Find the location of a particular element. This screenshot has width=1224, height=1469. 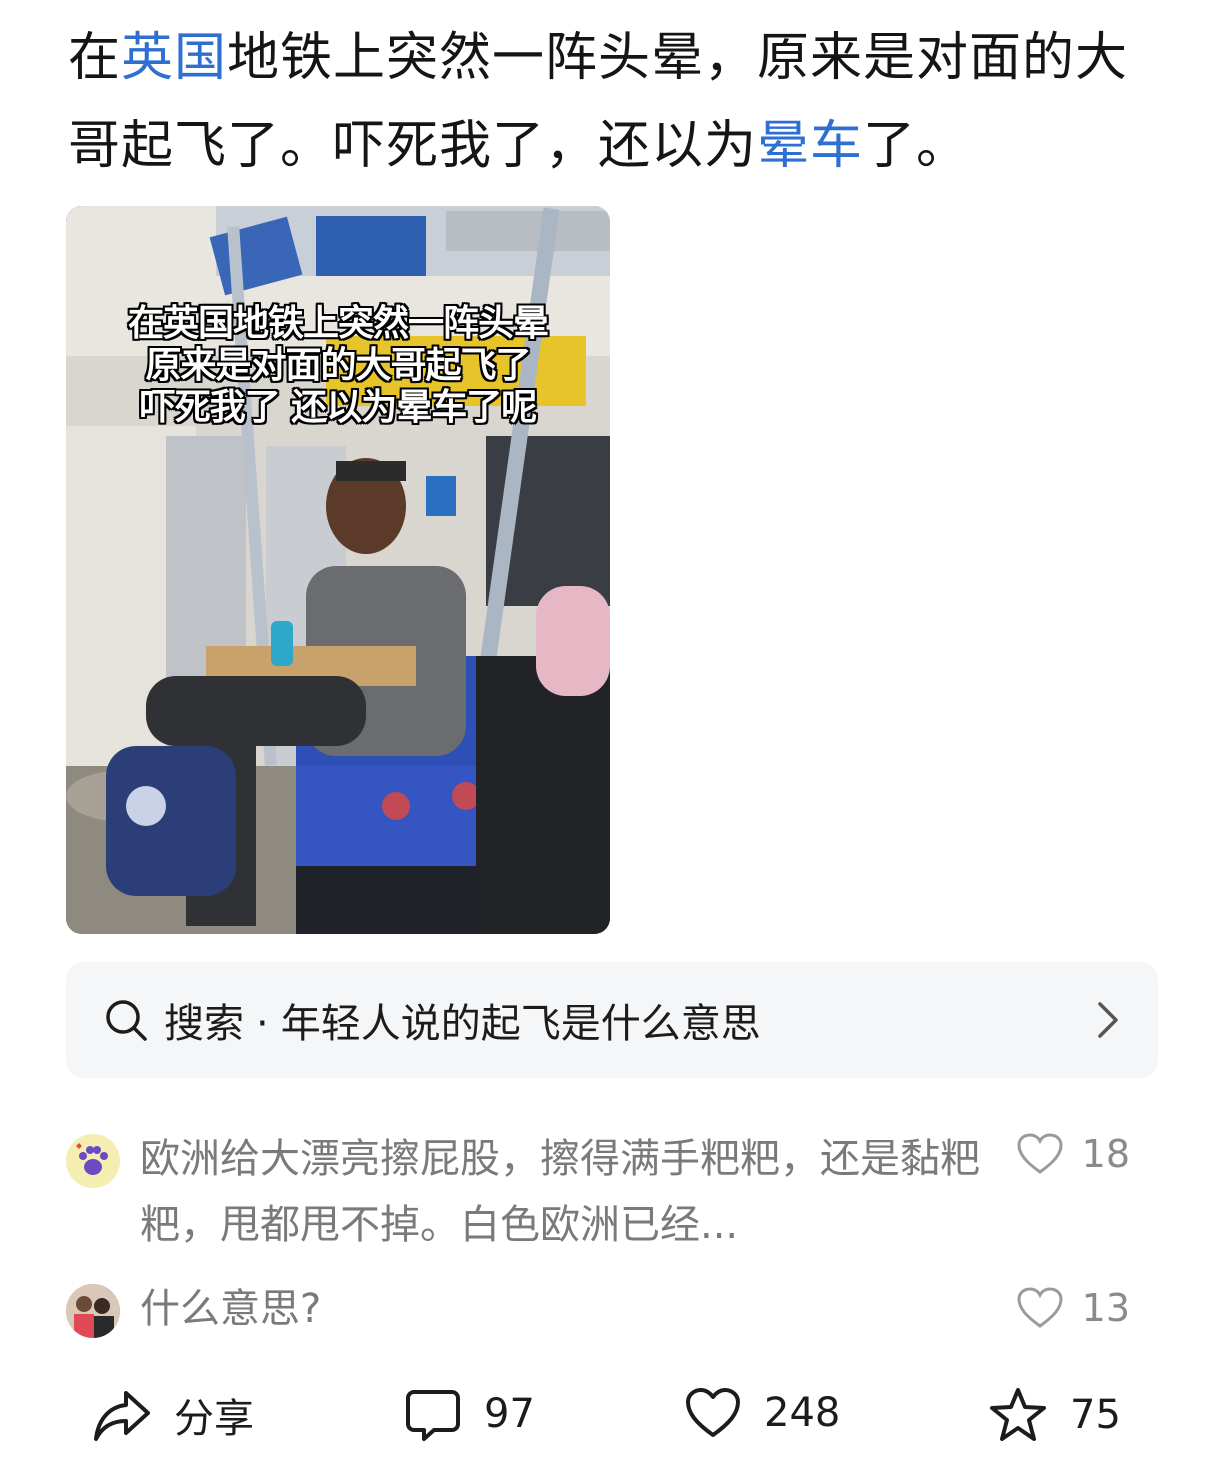

photo-avatar-icon is located at coordinates (93, 1311).